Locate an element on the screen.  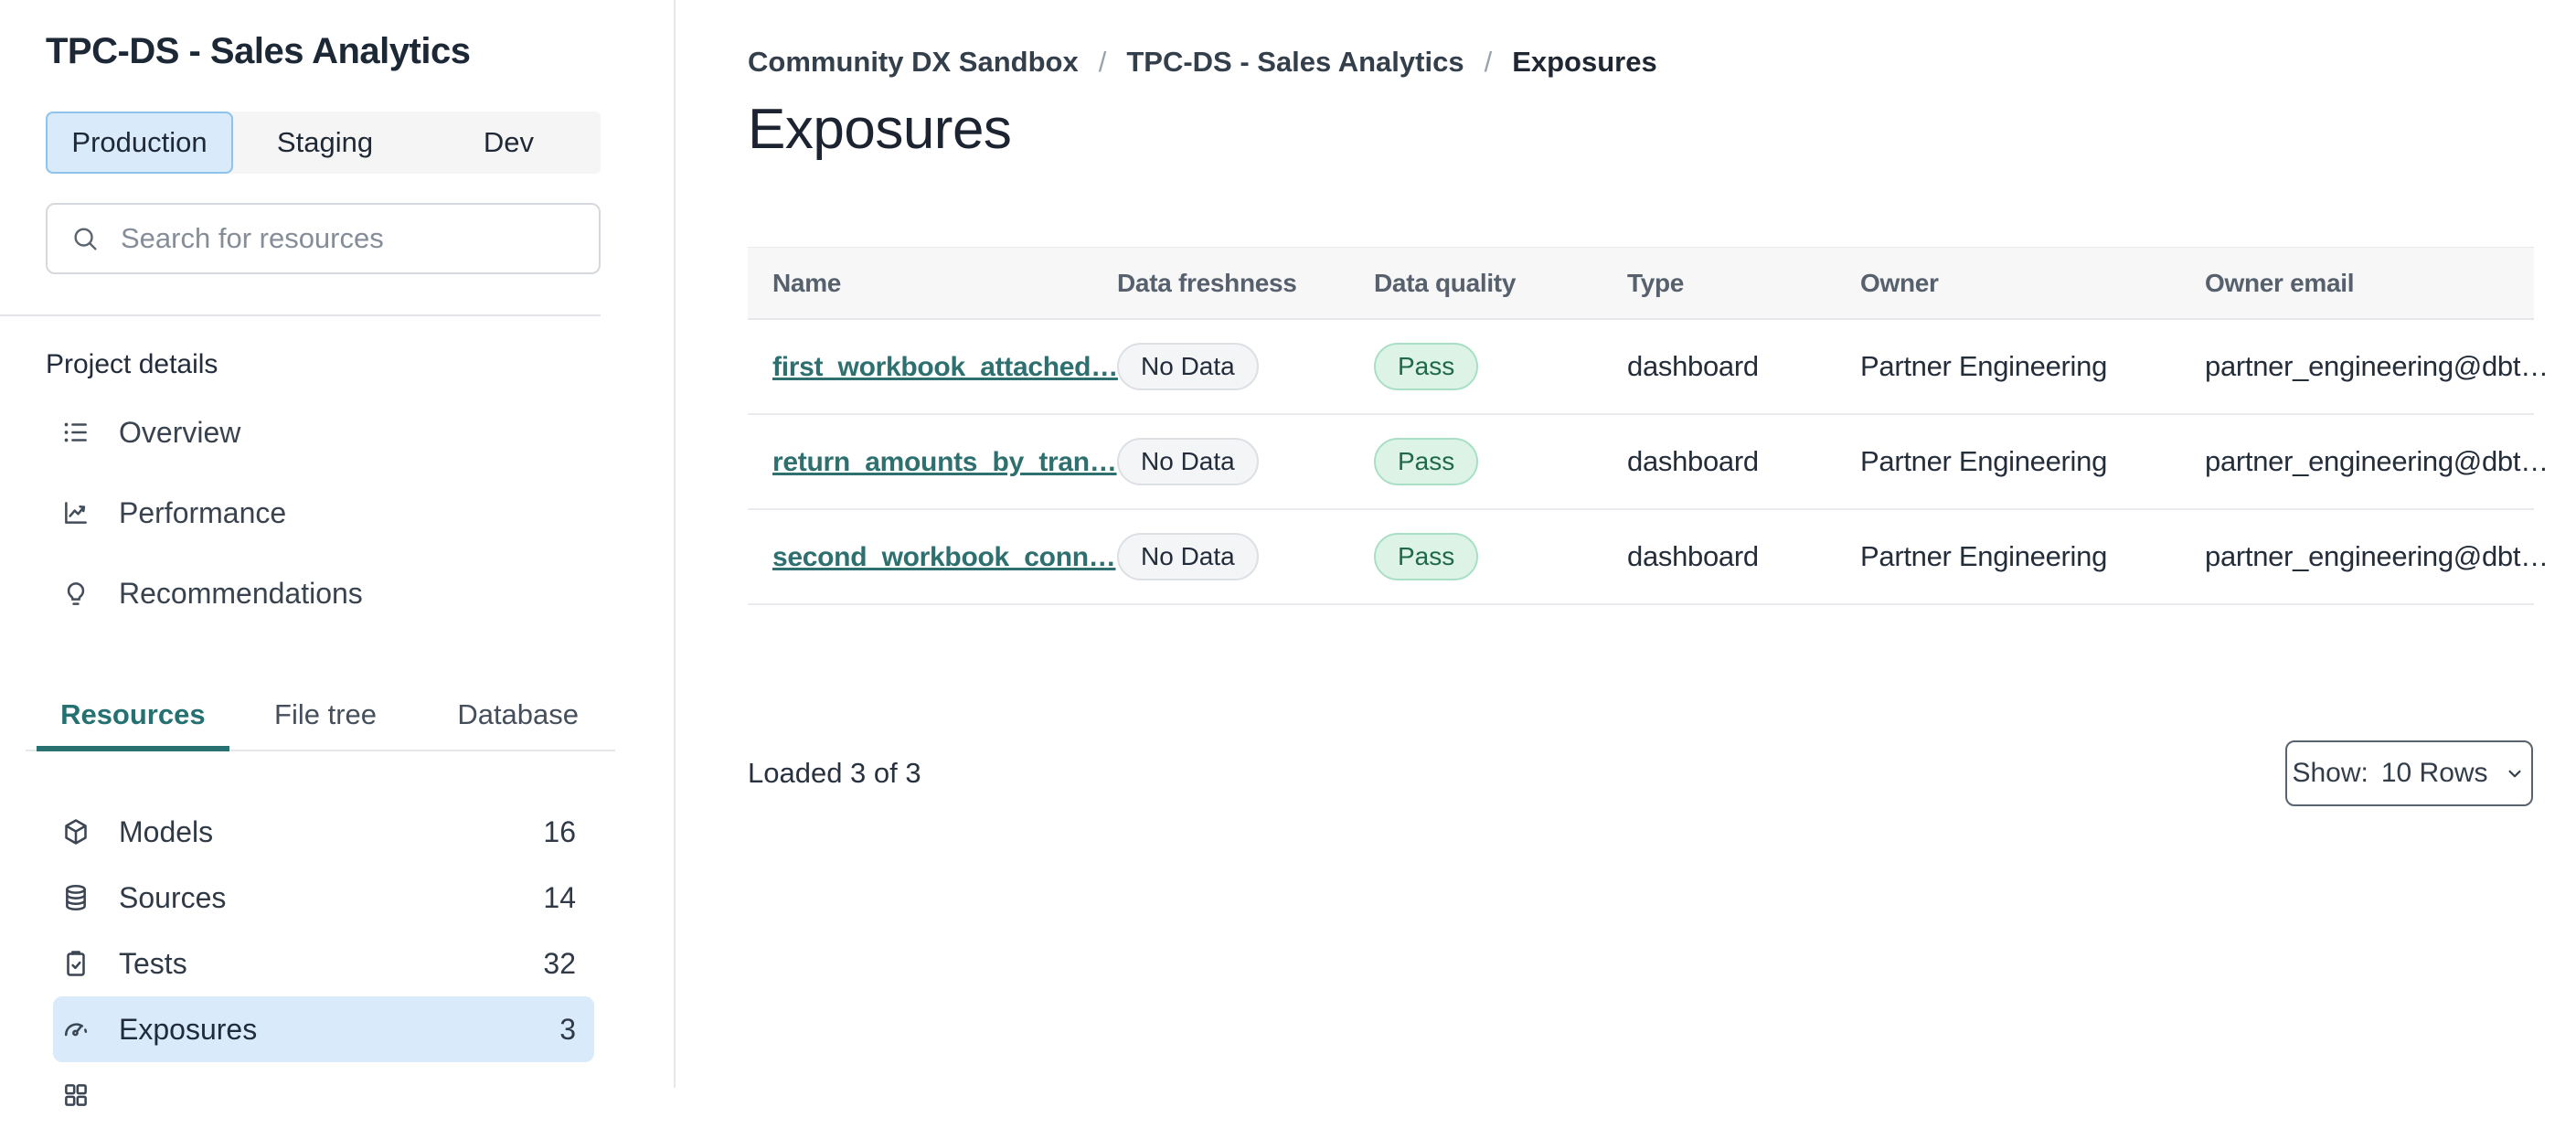
gauge-icon is located at coordinates (75, 1029).